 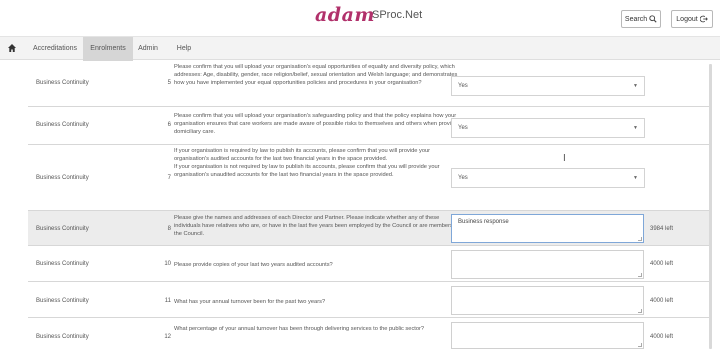 I want to click on logout-button: Logout, so click(x=692, y=19).